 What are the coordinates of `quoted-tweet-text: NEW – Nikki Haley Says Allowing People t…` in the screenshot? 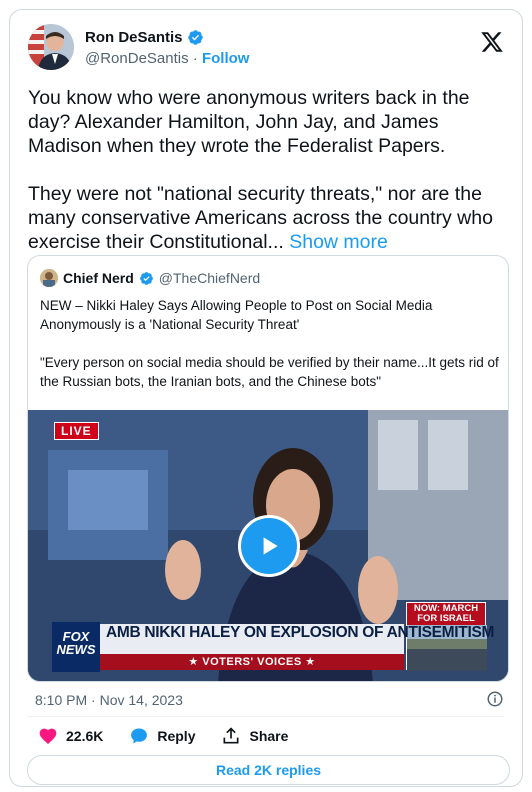 It's located at (269, 343).